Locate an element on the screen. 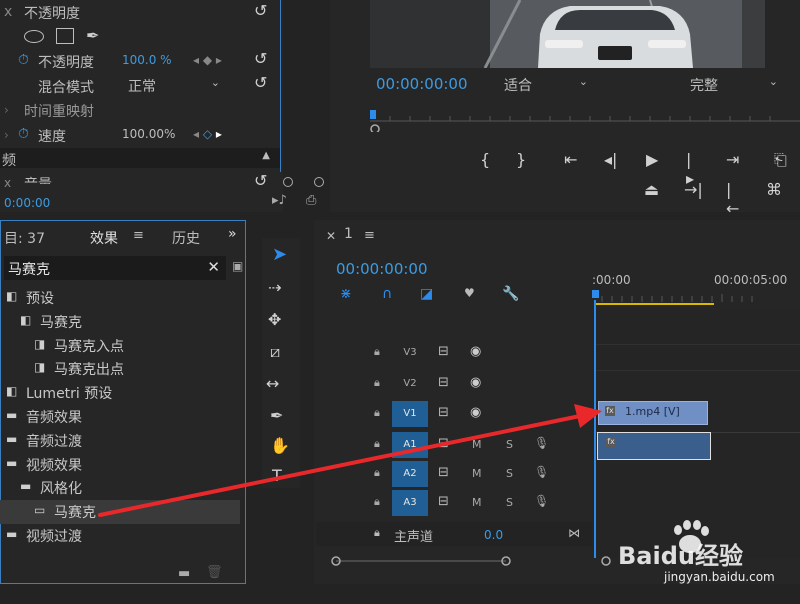 The width and height of the screenshot is (800, 604). effects-tree-item: ▭ 马赛克 is located at coordinates (120, 512).